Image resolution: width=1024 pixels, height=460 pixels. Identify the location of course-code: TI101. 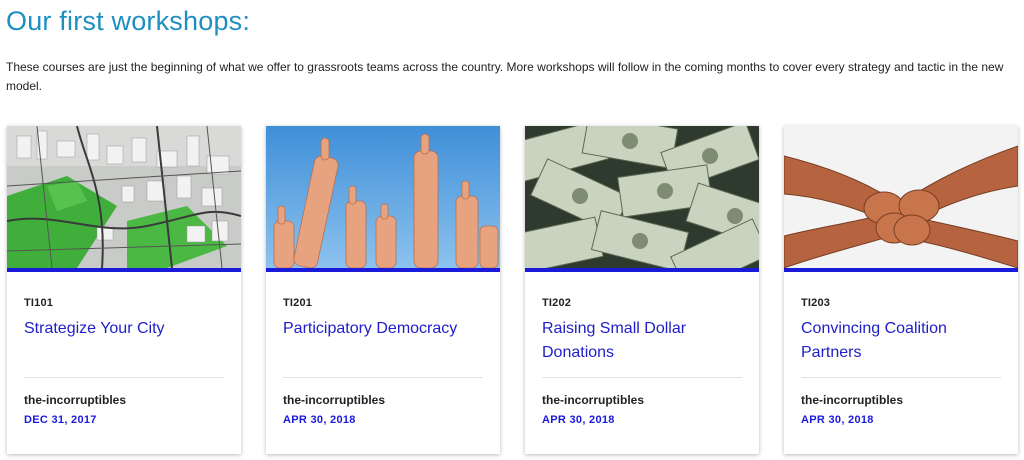
(39, 303).